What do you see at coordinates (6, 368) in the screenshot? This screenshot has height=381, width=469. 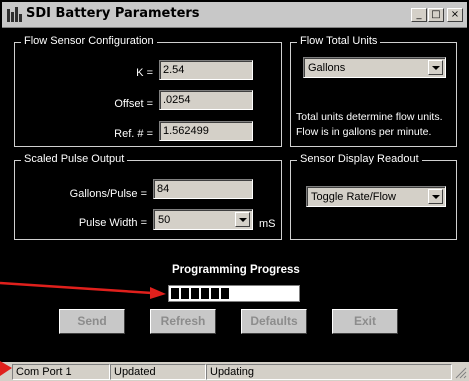 I see `statusbar-arrow-head` at bounding box center [6, 368].